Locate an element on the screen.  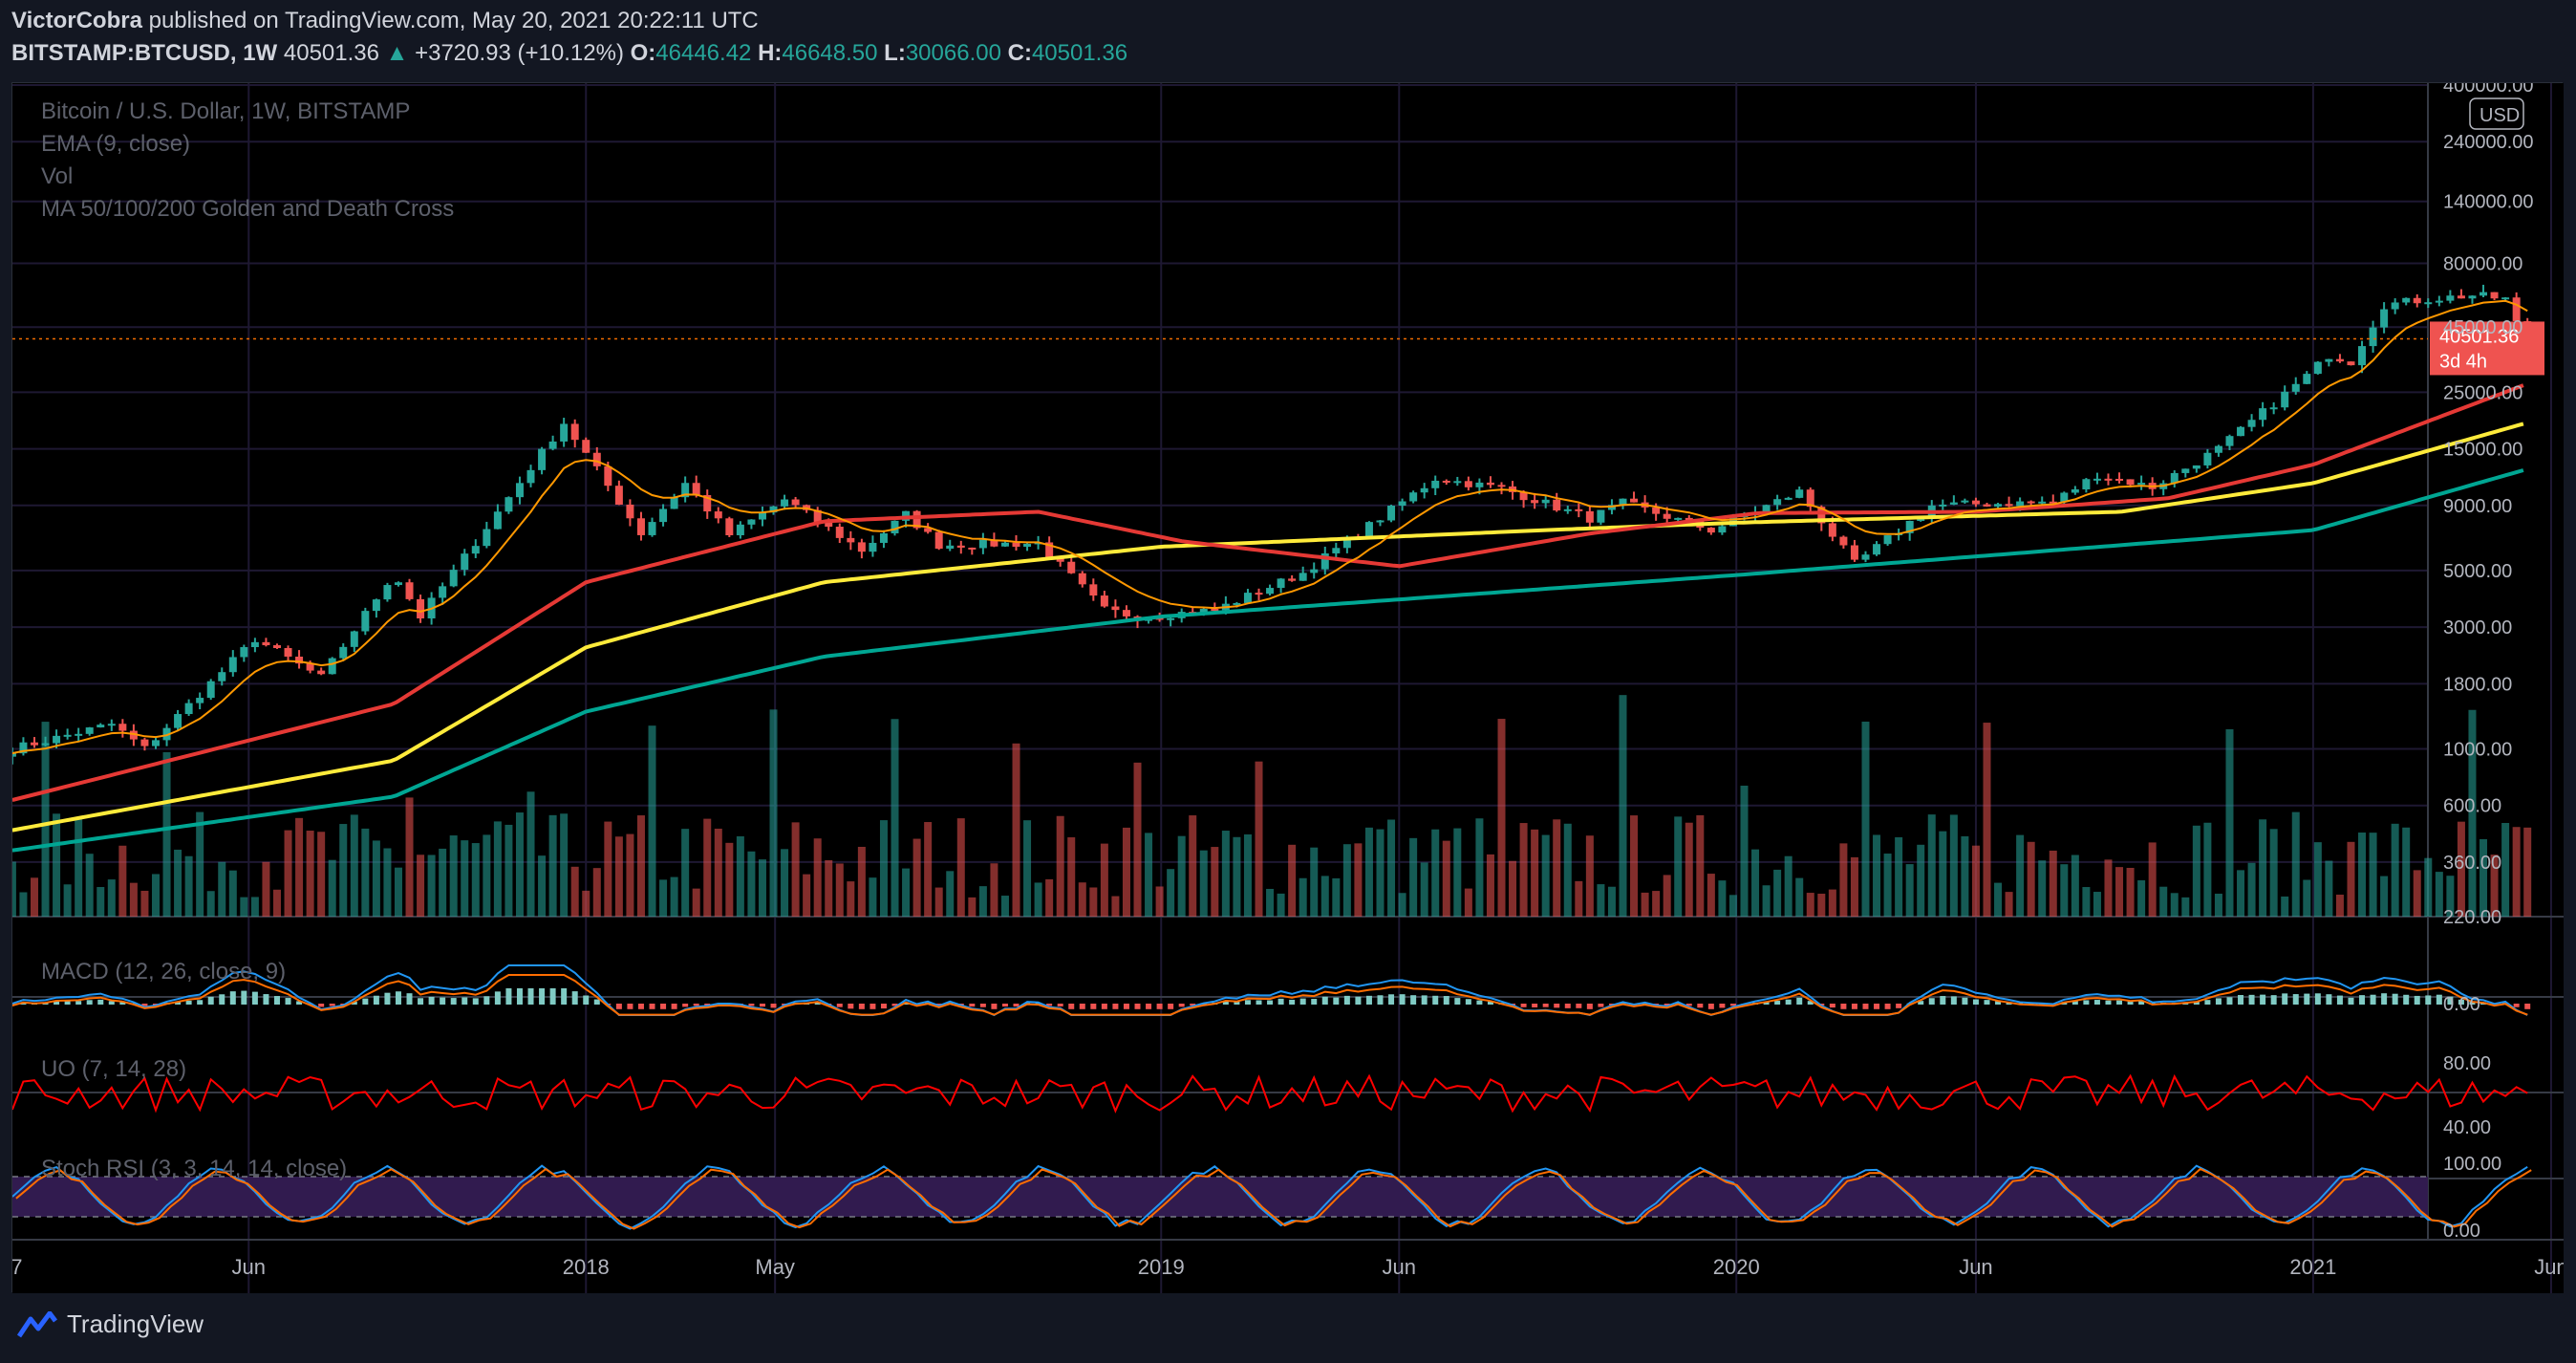
uo-legend: UO (7, 14, 28) is located at coordinates (113, 1070).